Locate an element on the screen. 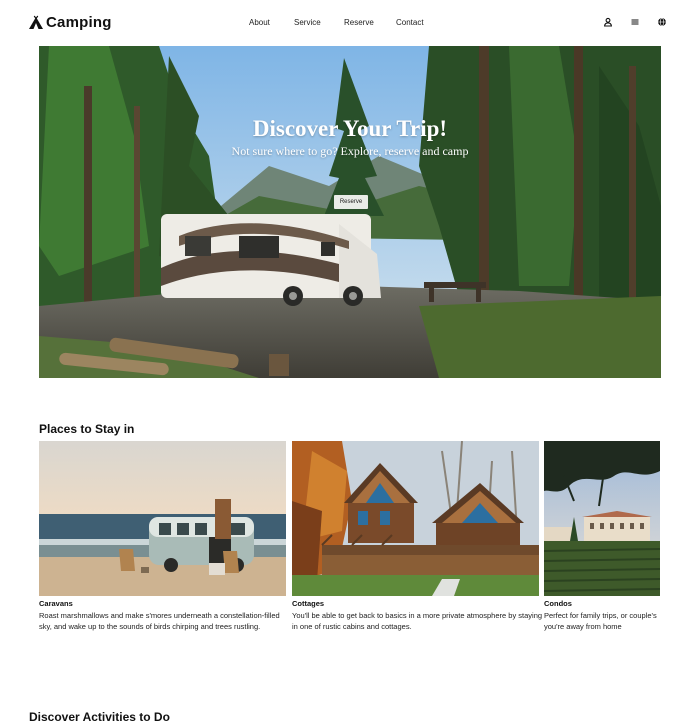 This screenshot has width=700, height=728. nav-contact-link: Contact is located at coordinates (410, 22).